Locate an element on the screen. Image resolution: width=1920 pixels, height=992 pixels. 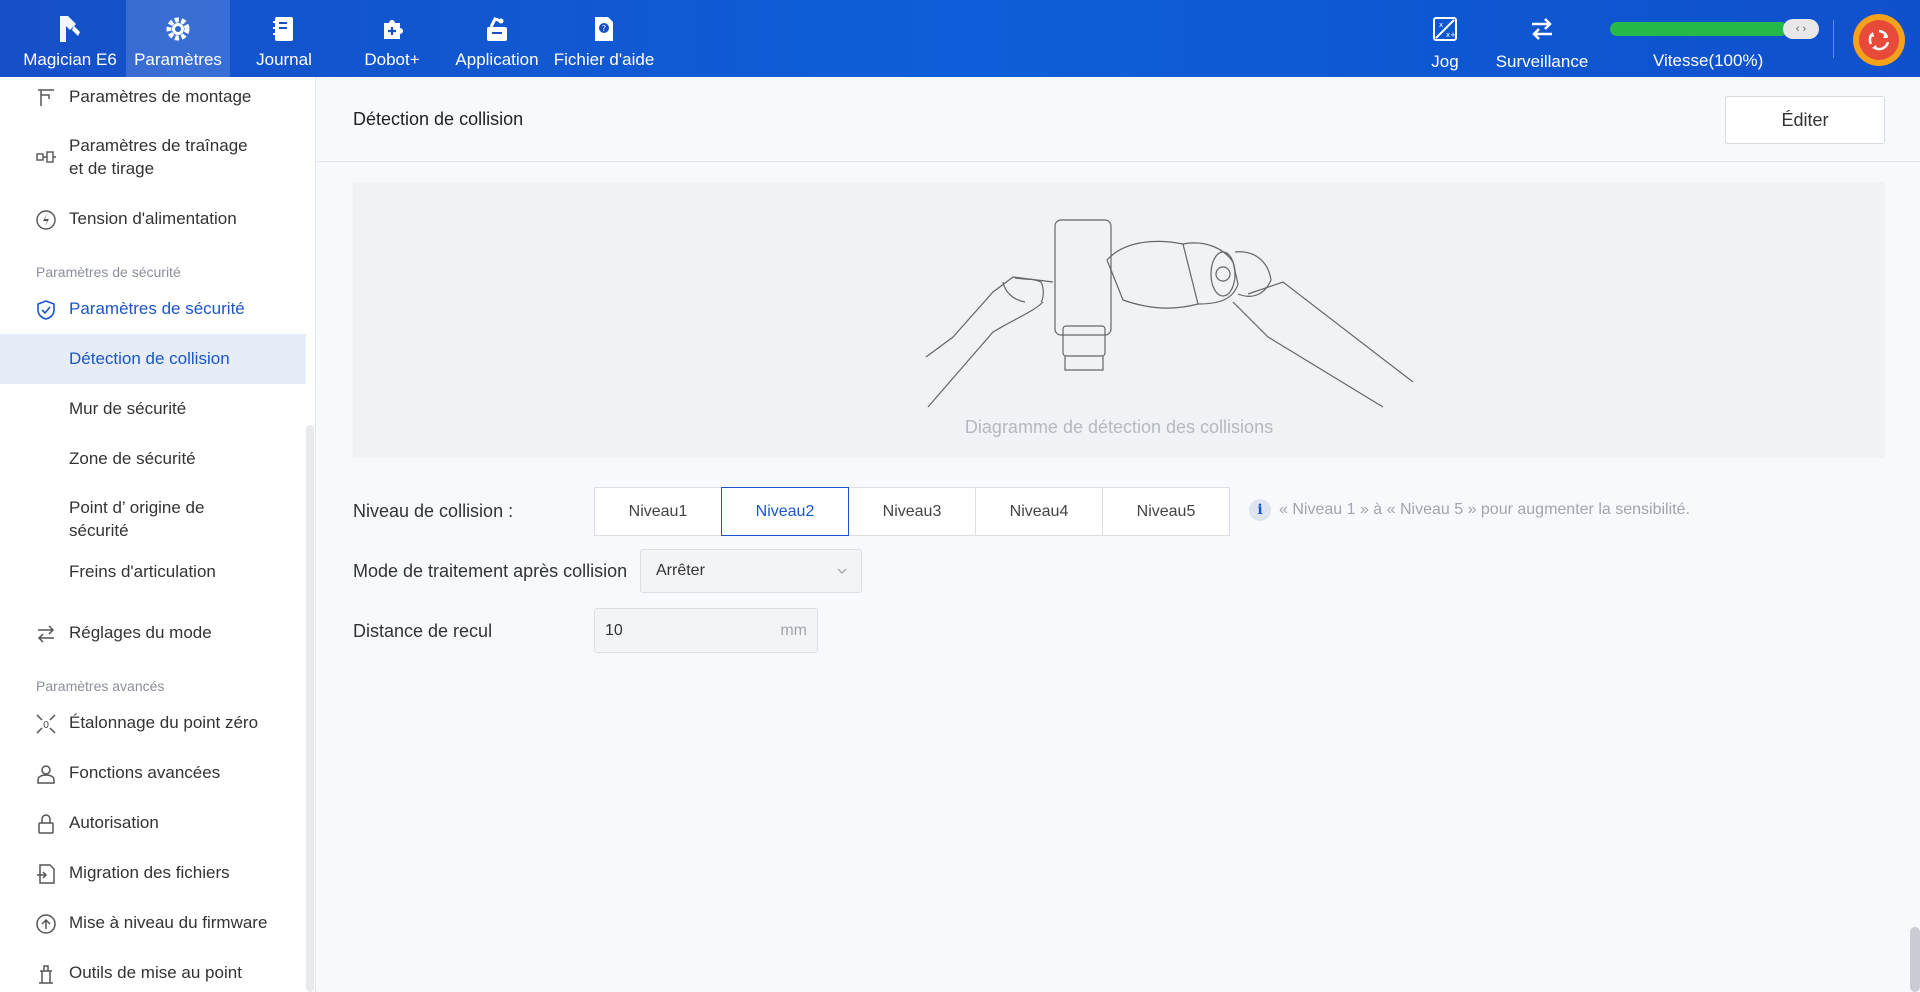
level-5-button: Niveau5 is located at coordinates (1166, 511).